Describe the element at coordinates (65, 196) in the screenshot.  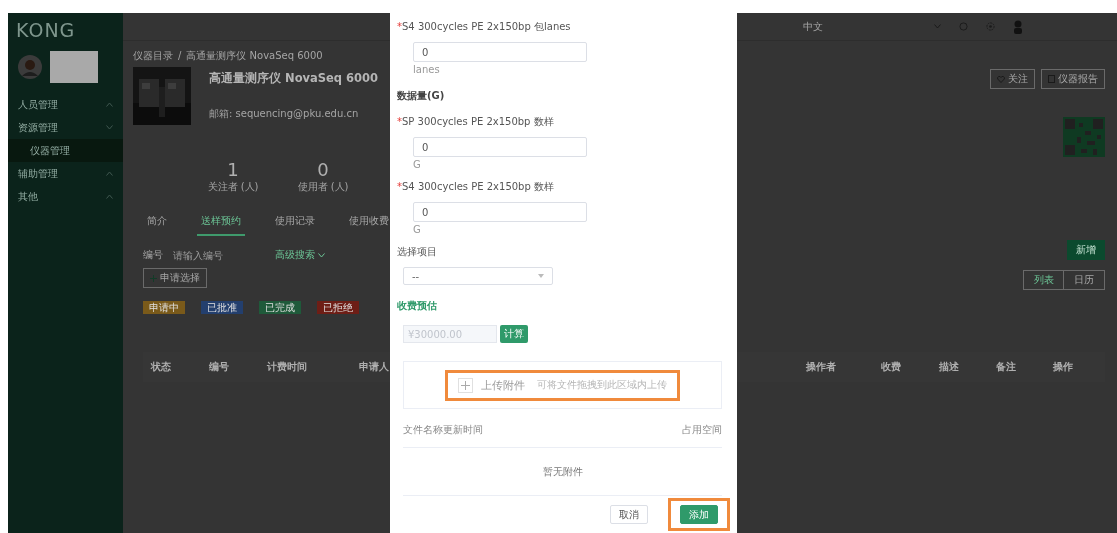
I see `menu-item: 其他` at that location.